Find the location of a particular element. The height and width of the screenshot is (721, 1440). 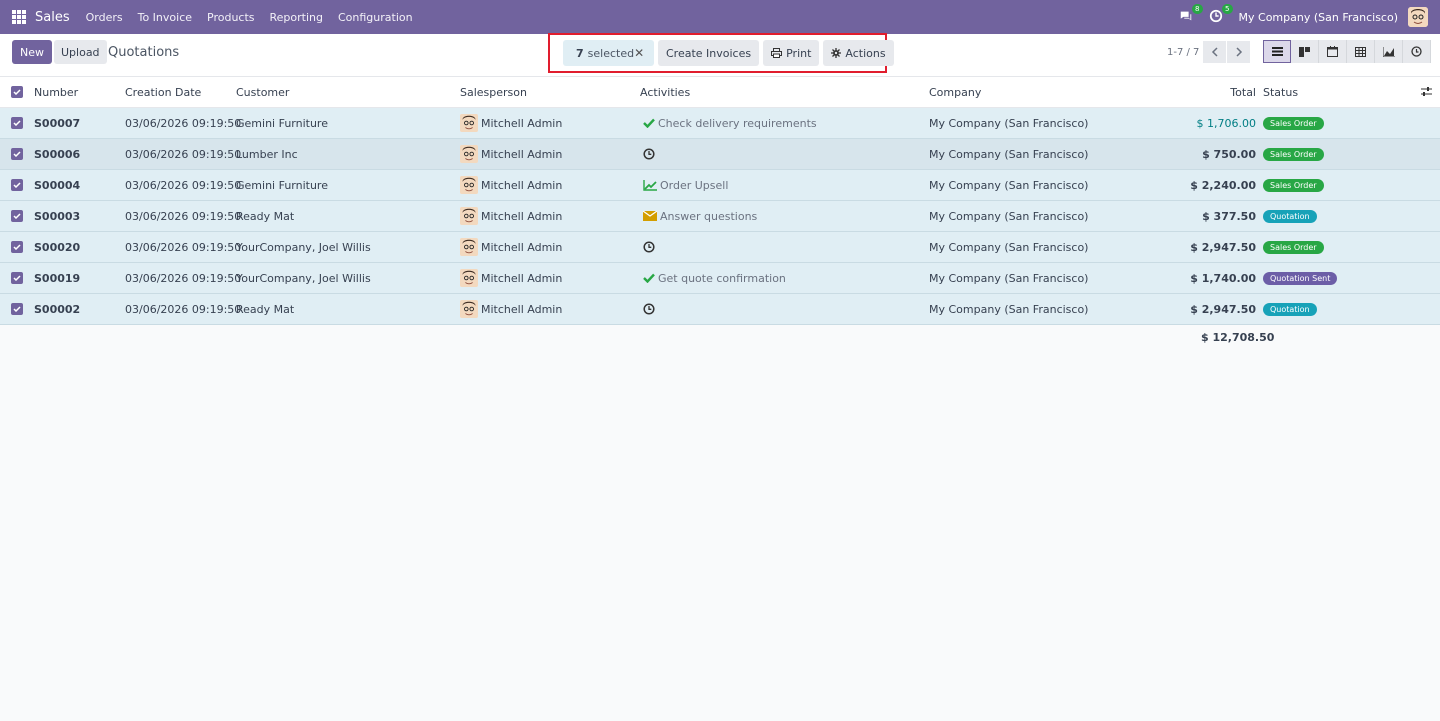

calendar-view-button is located at coordinates (1333, 51).